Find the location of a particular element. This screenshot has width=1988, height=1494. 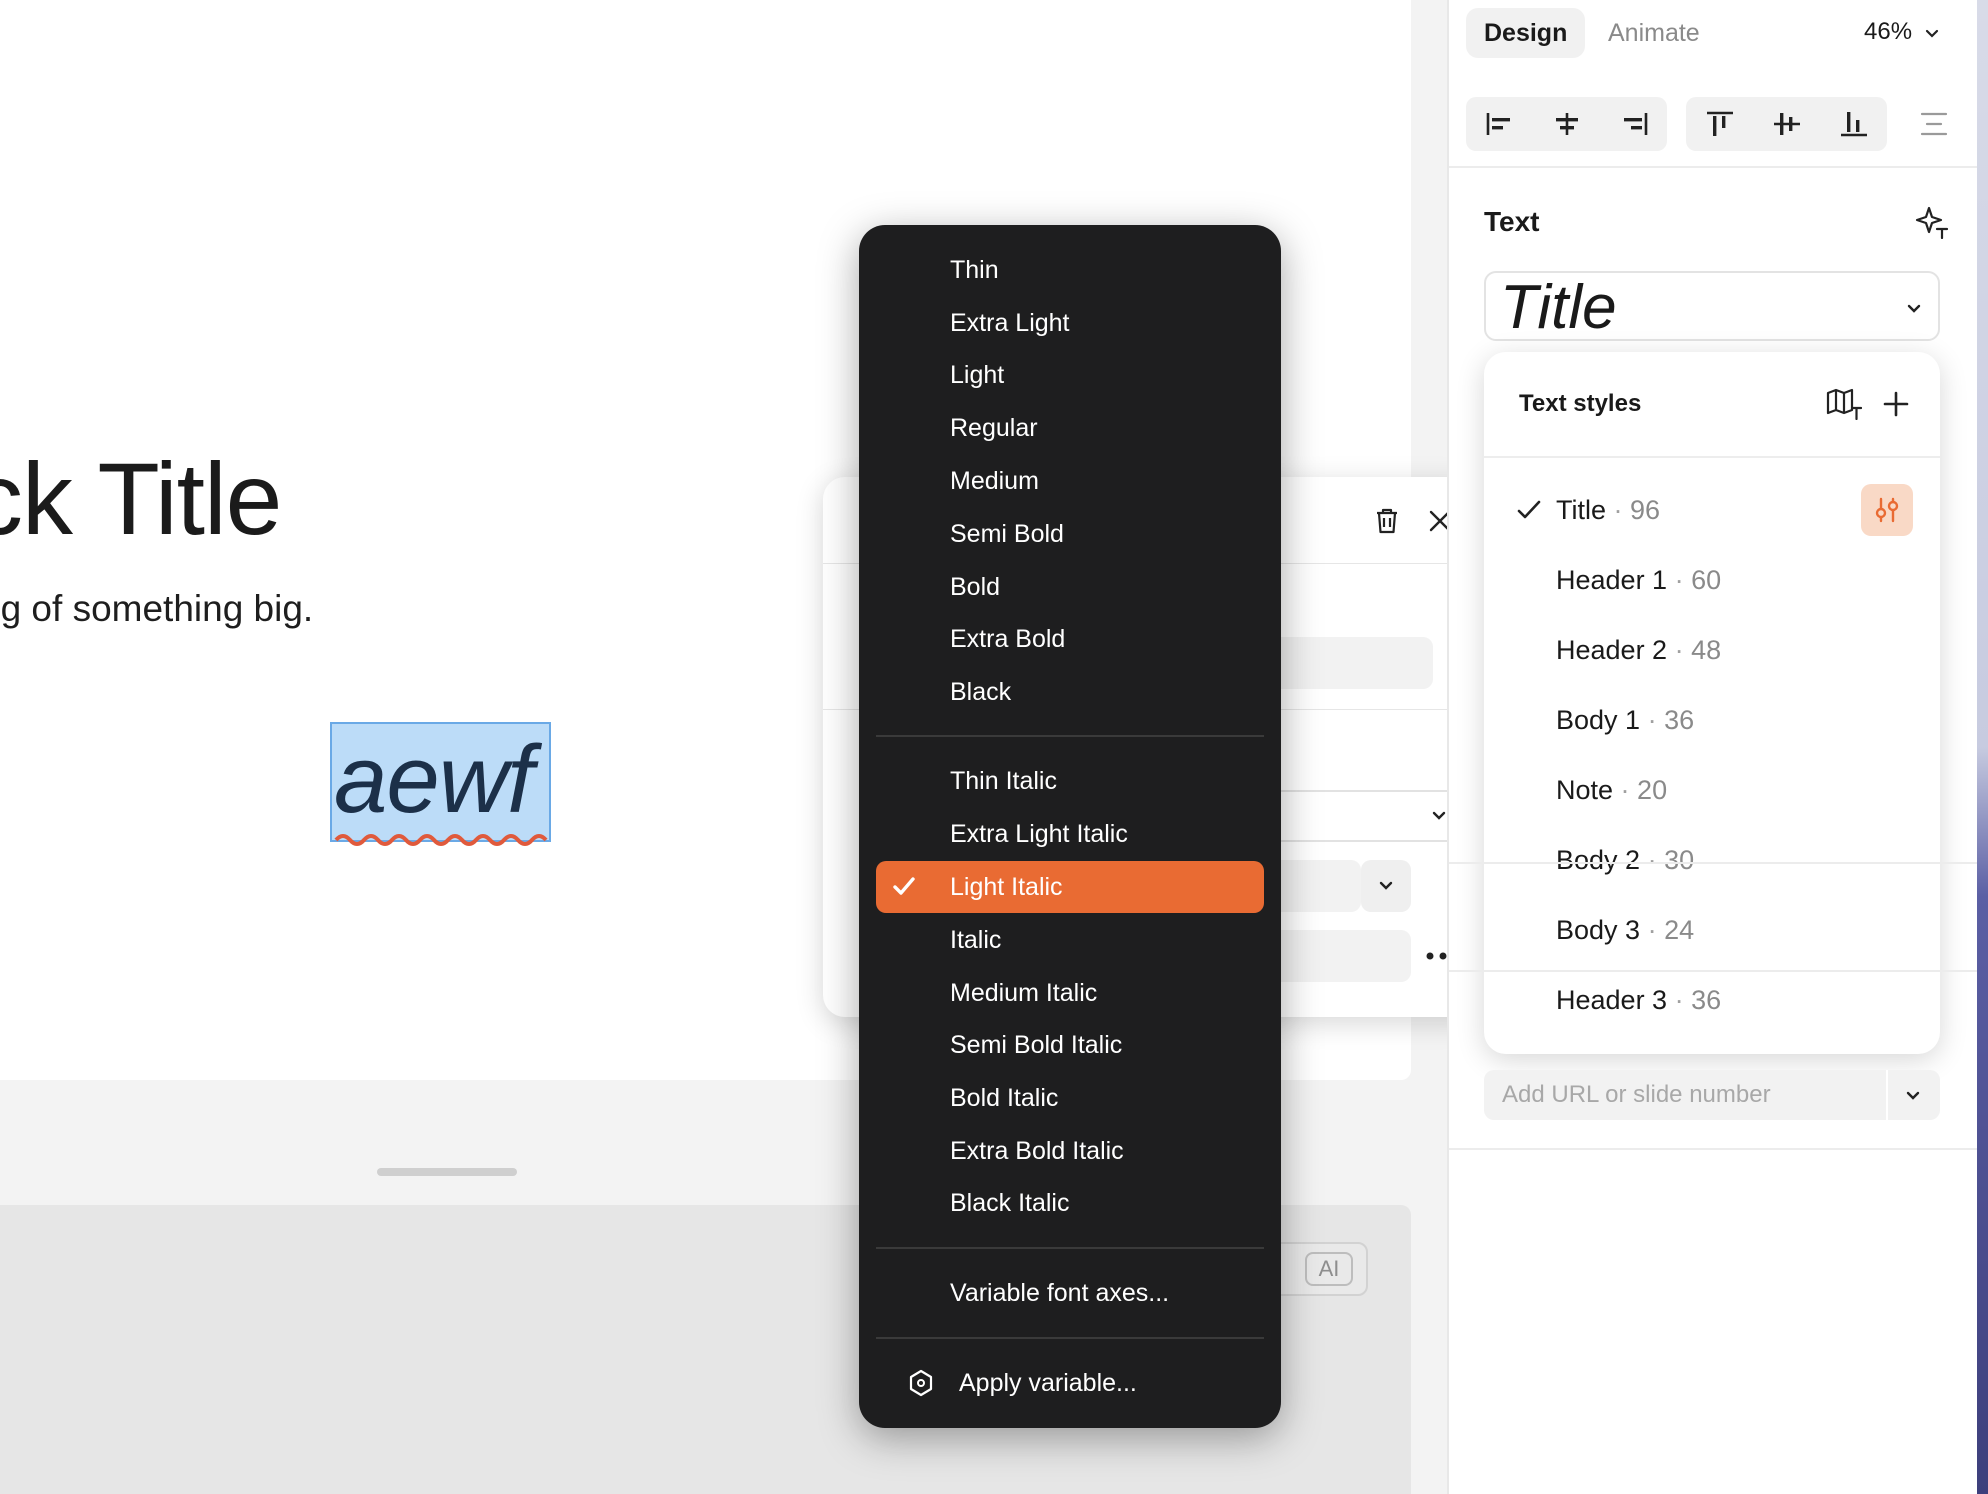

variable-hexagon-icon is located at coordinates (921, 1383).